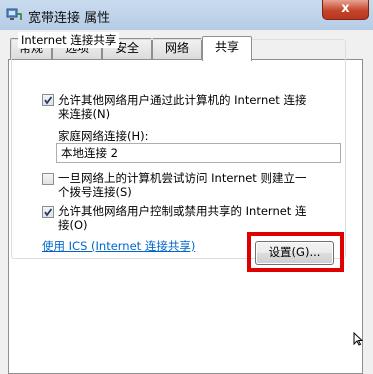 Image resolution: width=373 pixels, height=374 pixels. What do you see at coordinates (358, 339) in the screenshot?
I see `mouse-cursor-icon` at bounding box center [358, 339].